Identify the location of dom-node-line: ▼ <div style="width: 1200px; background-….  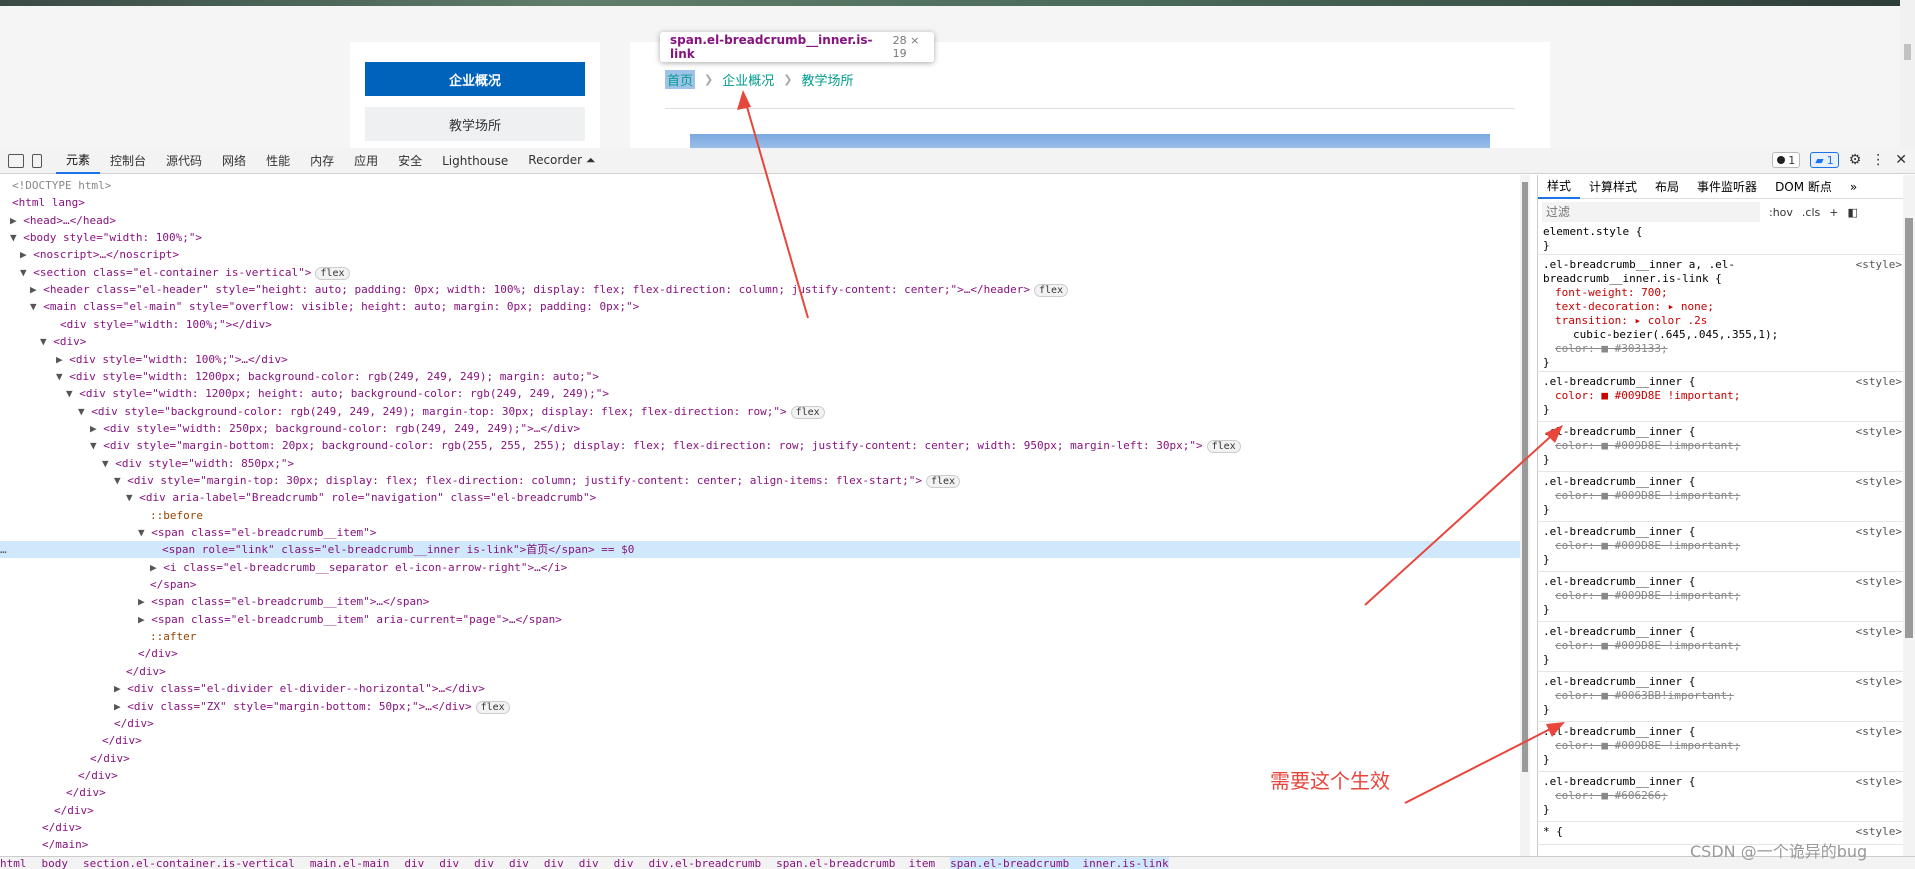
(760, 376).